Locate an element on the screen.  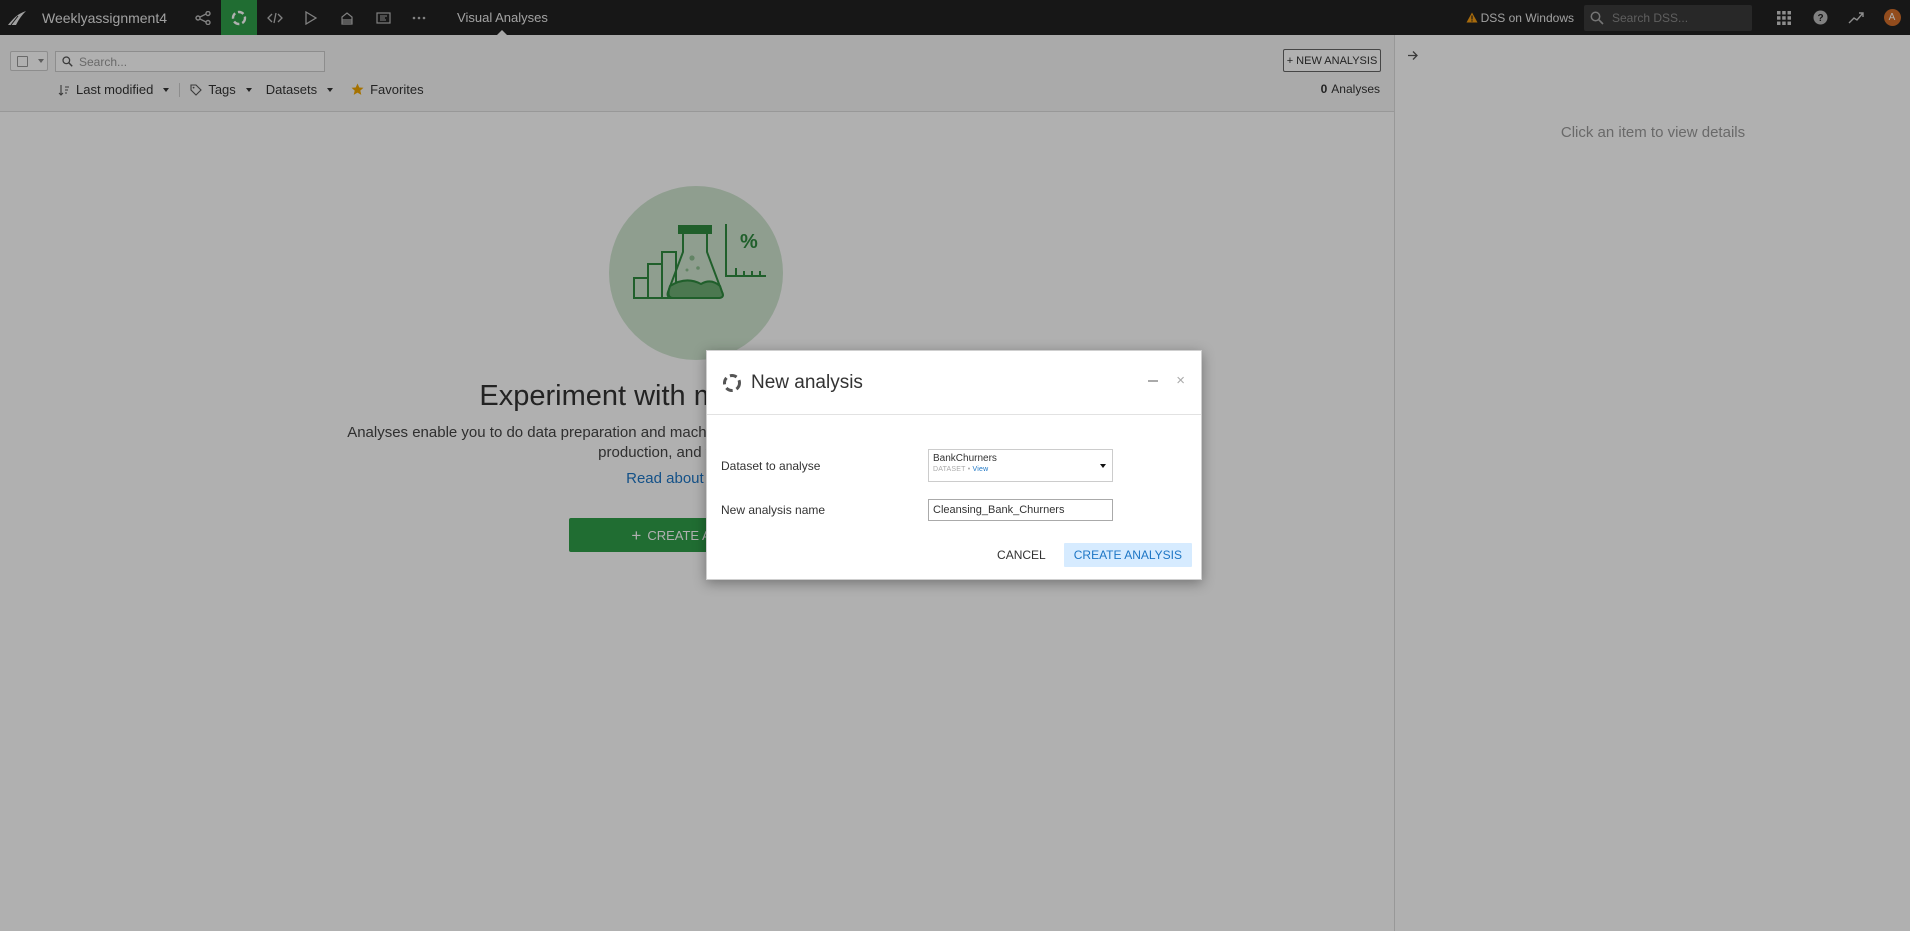
analysis-name-input is located at coordinates (1020, 510).